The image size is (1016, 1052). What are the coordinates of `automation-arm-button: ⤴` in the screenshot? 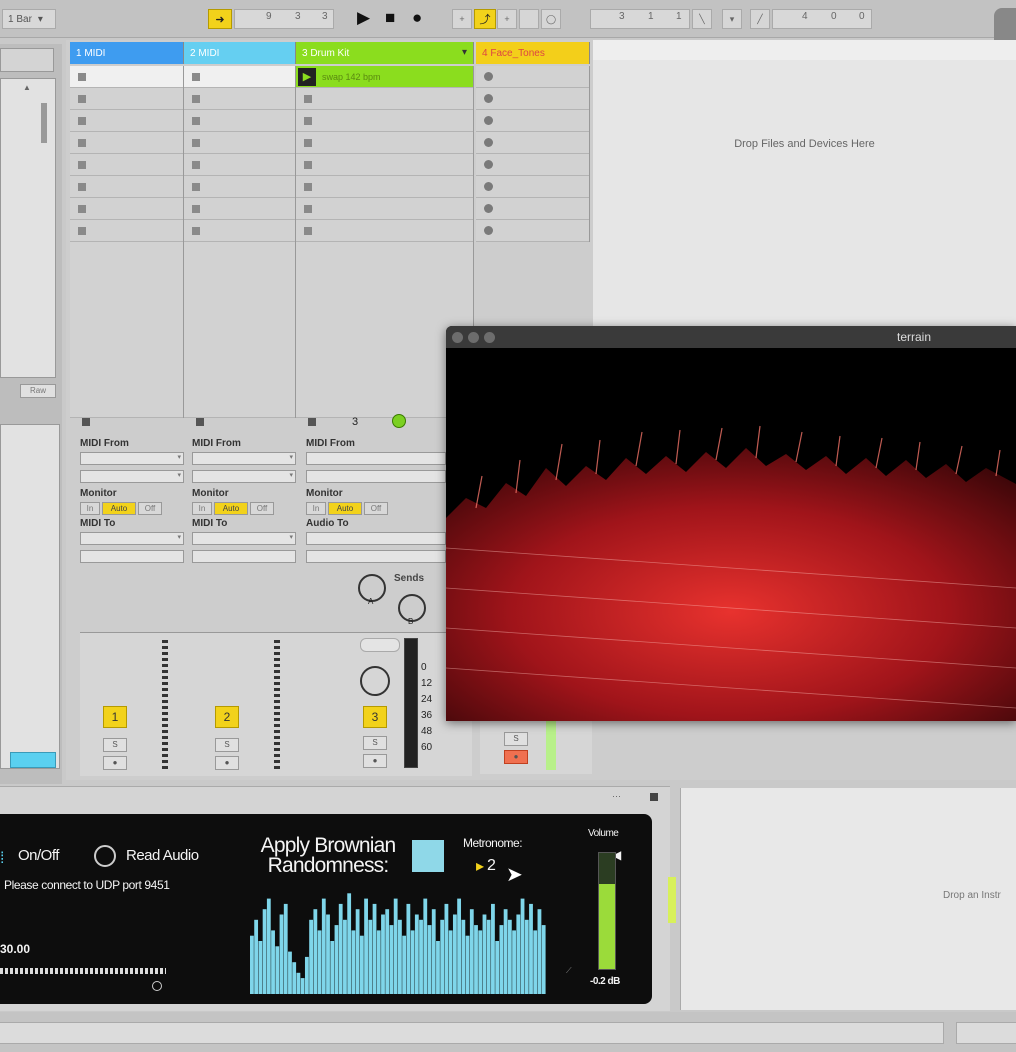 It's located at (485, 19).